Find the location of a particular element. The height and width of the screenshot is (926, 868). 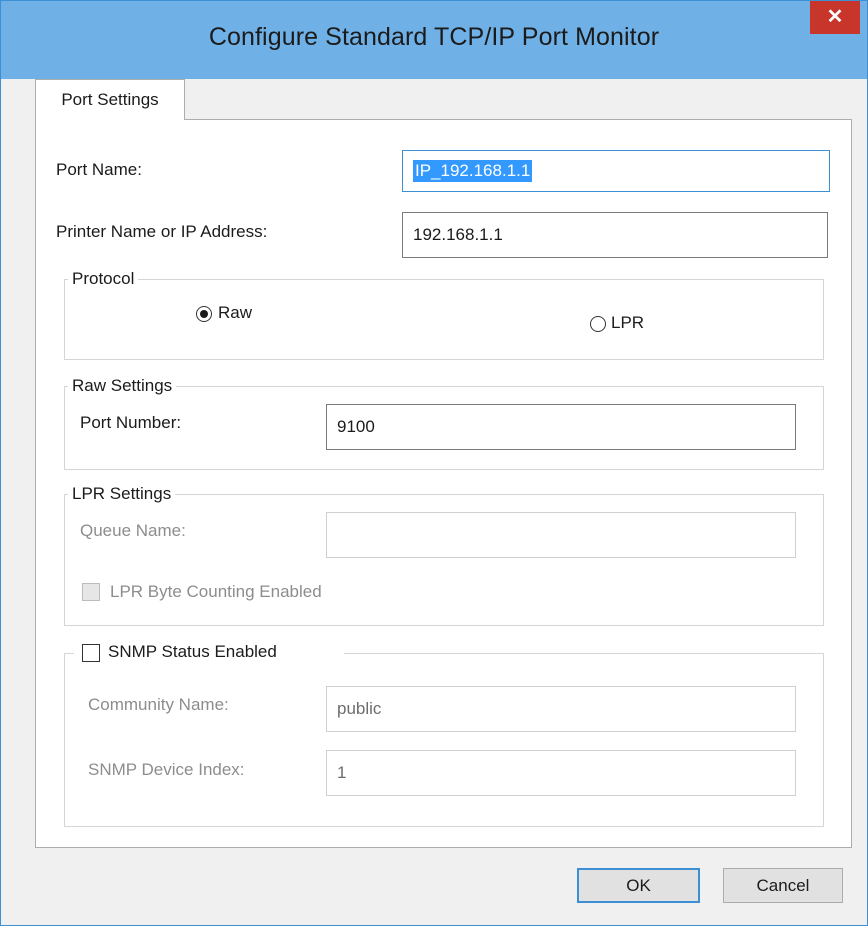

port-name-label-text: Port Name: is located at coordinates (99, 169).